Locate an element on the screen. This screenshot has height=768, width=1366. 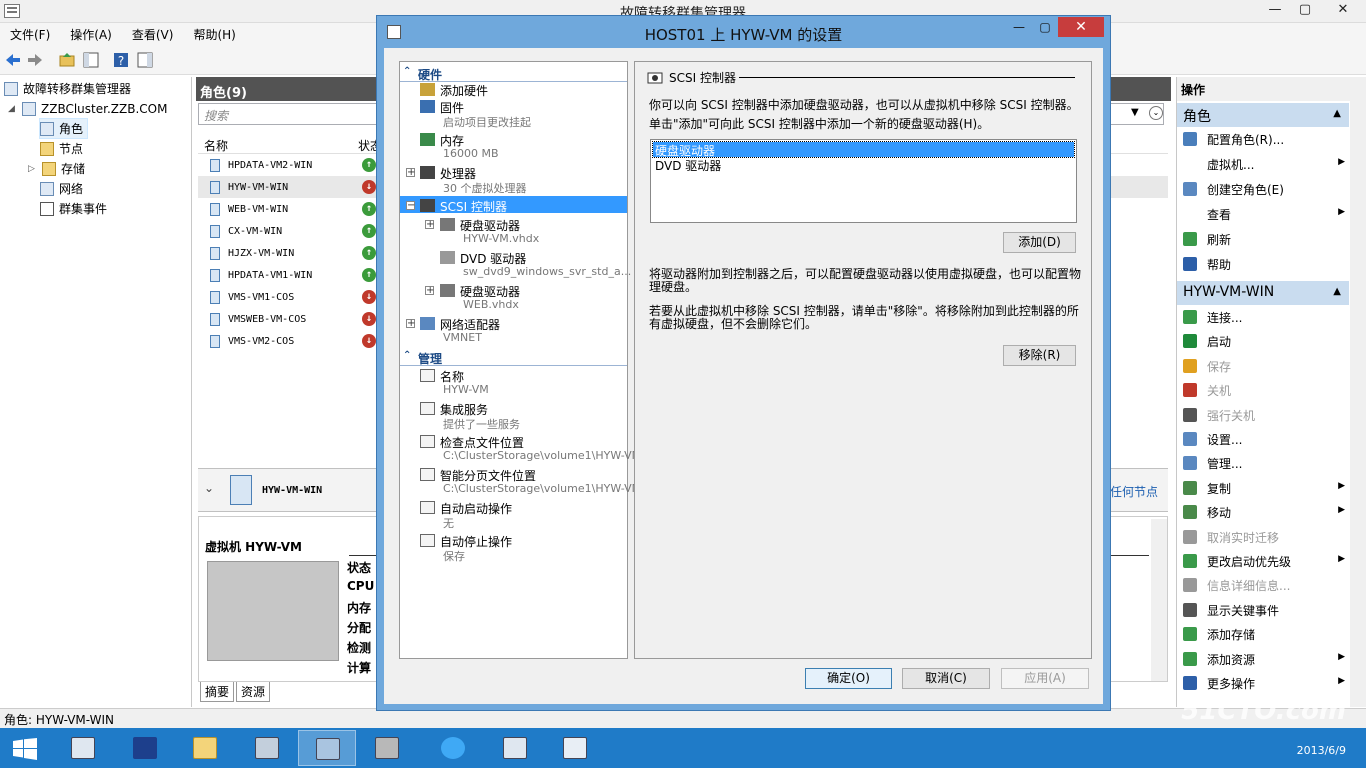
show-action-pane-icon is located at coordinates (145, 60).